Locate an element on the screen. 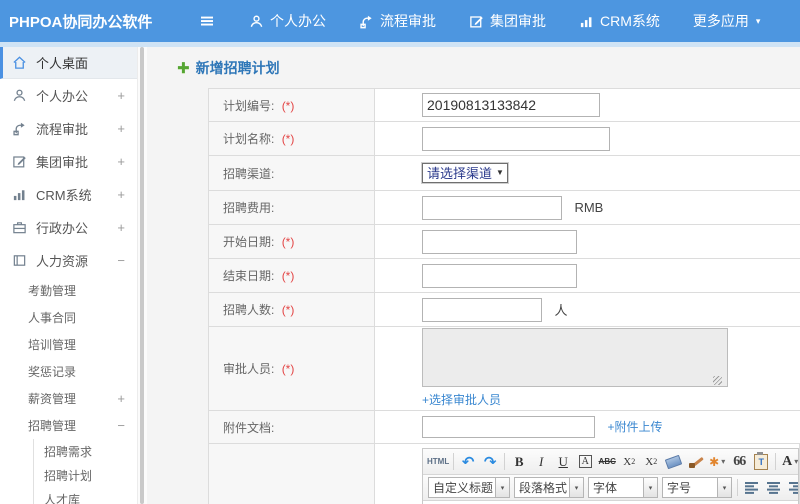  choose-approvers-link: +选择审批人员 is located at coordinates (461, 400).